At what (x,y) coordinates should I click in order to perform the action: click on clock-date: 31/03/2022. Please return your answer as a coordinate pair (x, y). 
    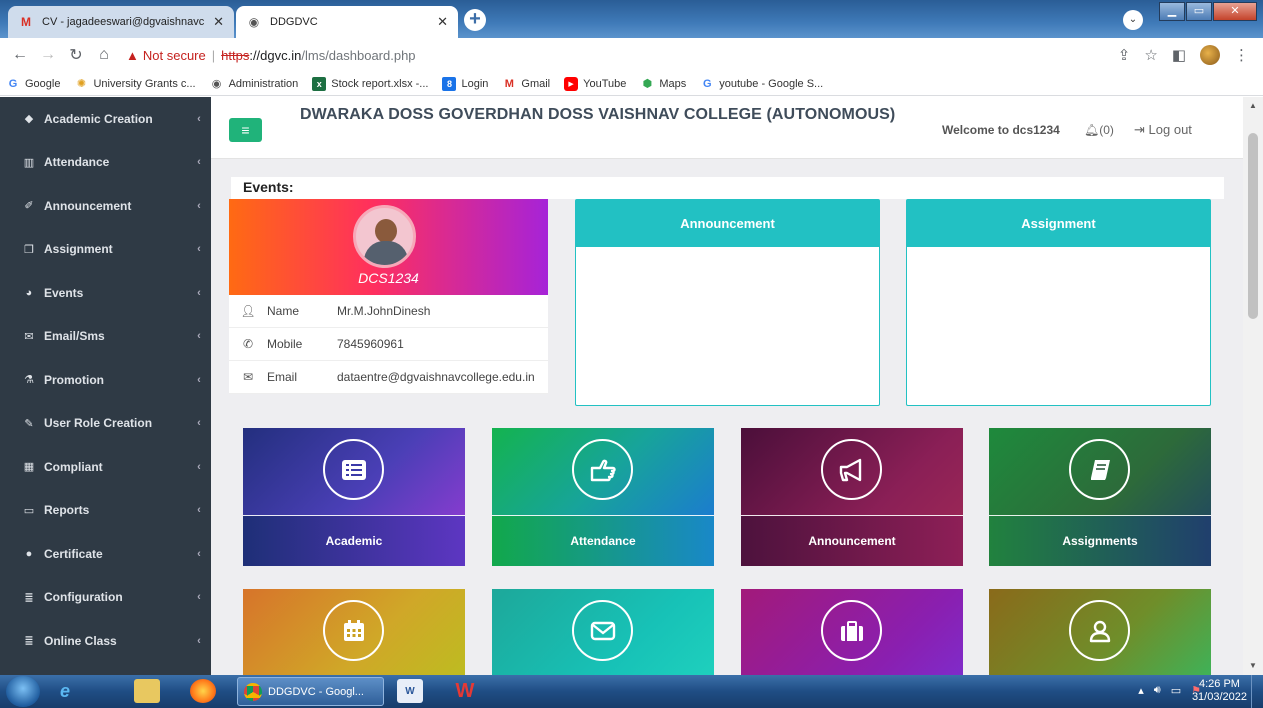
    Looking at the image, I should click on (1219, 697).